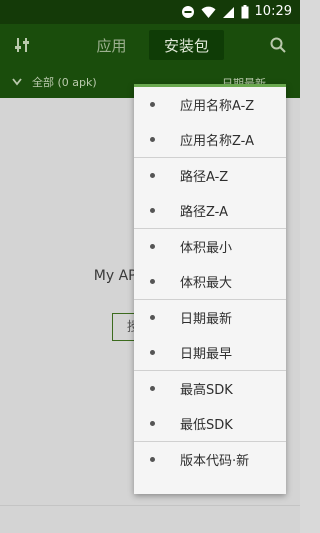 The width and height of the screenshot is (320, 533). I want to click on tab-apps: 应用, so click(111, 45).